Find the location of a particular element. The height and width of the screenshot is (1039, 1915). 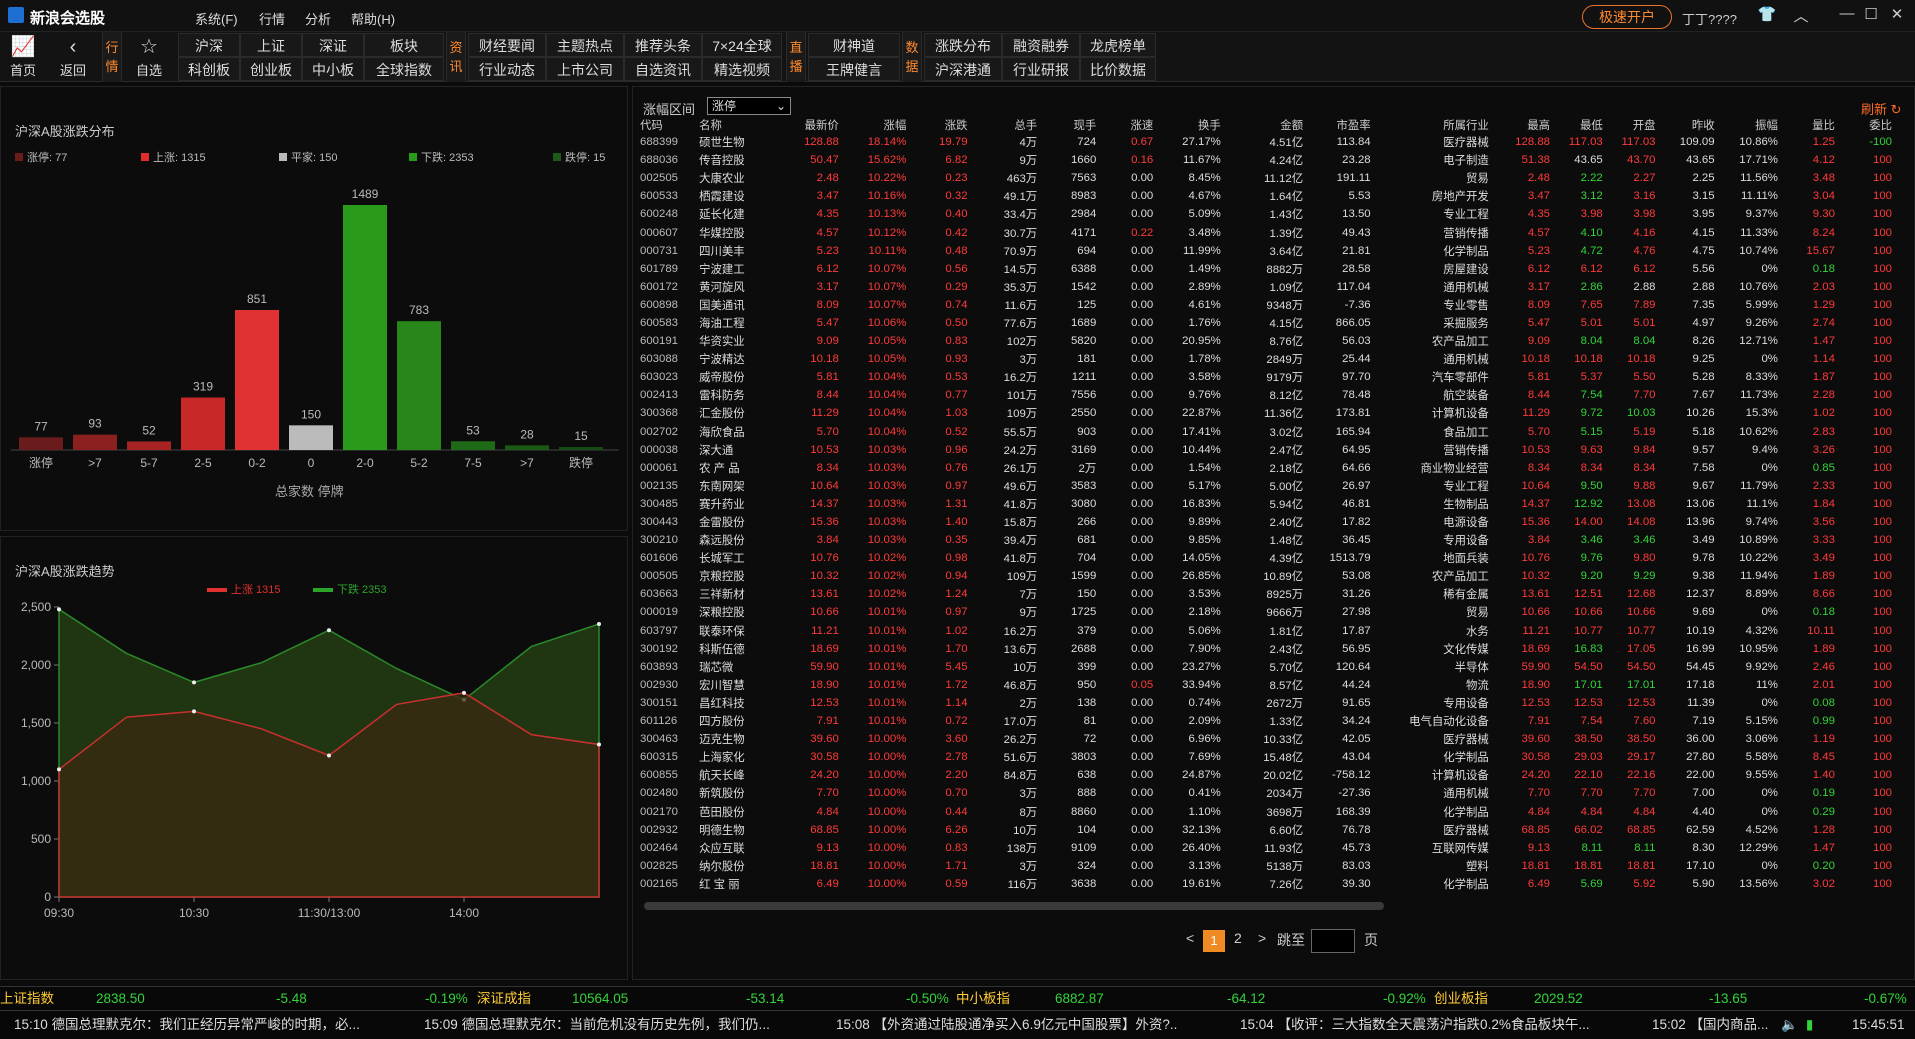

column-header: 最新价 is located at coordinates (809, 124).